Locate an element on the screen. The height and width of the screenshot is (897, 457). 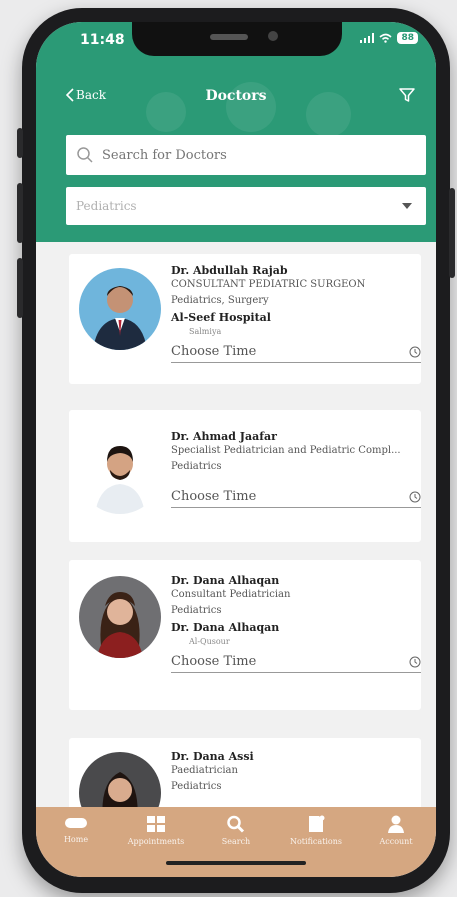
doctor-title: Consultant Pediatrician is located at coordinates (231, 594).